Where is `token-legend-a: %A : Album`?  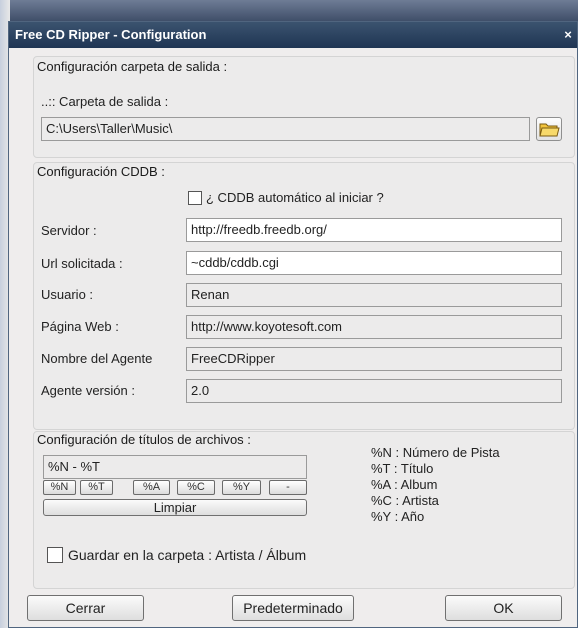
token-legend-a: %A : Album is located at coordinates (404, 484).